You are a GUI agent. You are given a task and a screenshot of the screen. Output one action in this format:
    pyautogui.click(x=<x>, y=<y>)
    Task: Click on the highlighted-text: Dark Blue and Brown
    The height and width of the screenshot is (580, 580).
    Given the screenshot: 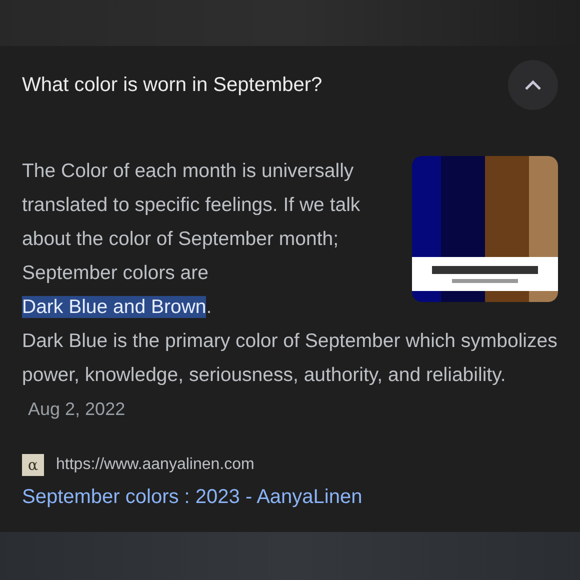 What is the action you would take?
    pyautogui.click(x=114, y=307)
    